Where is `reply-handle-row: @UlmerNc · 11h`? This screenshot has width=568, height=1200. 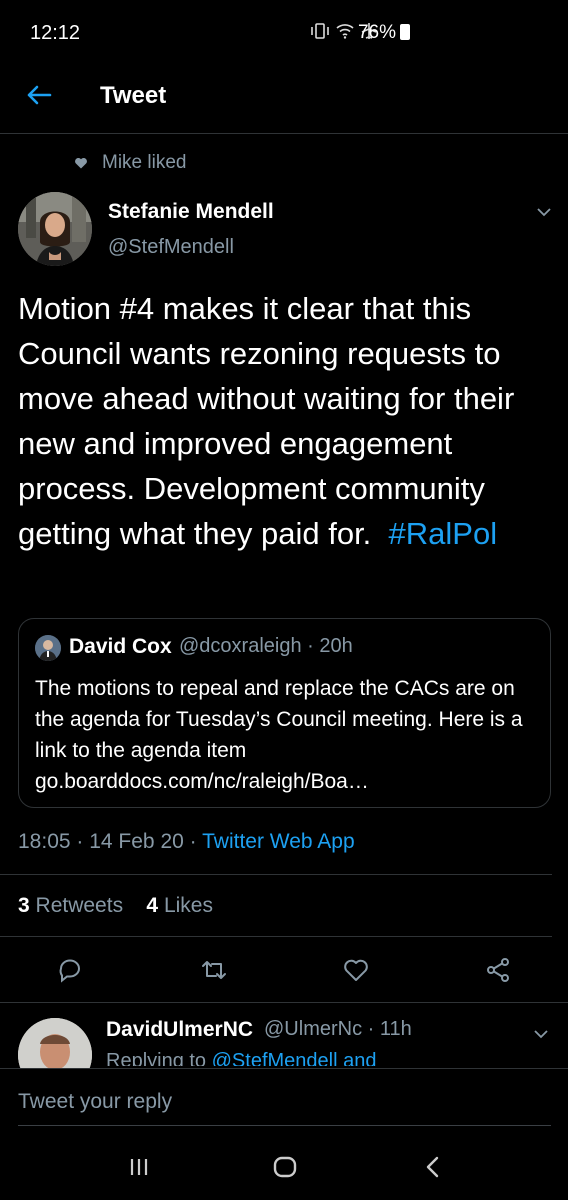
reply-handle-row: @UlmerNc · 11h is located at coordinates (338, 1029).